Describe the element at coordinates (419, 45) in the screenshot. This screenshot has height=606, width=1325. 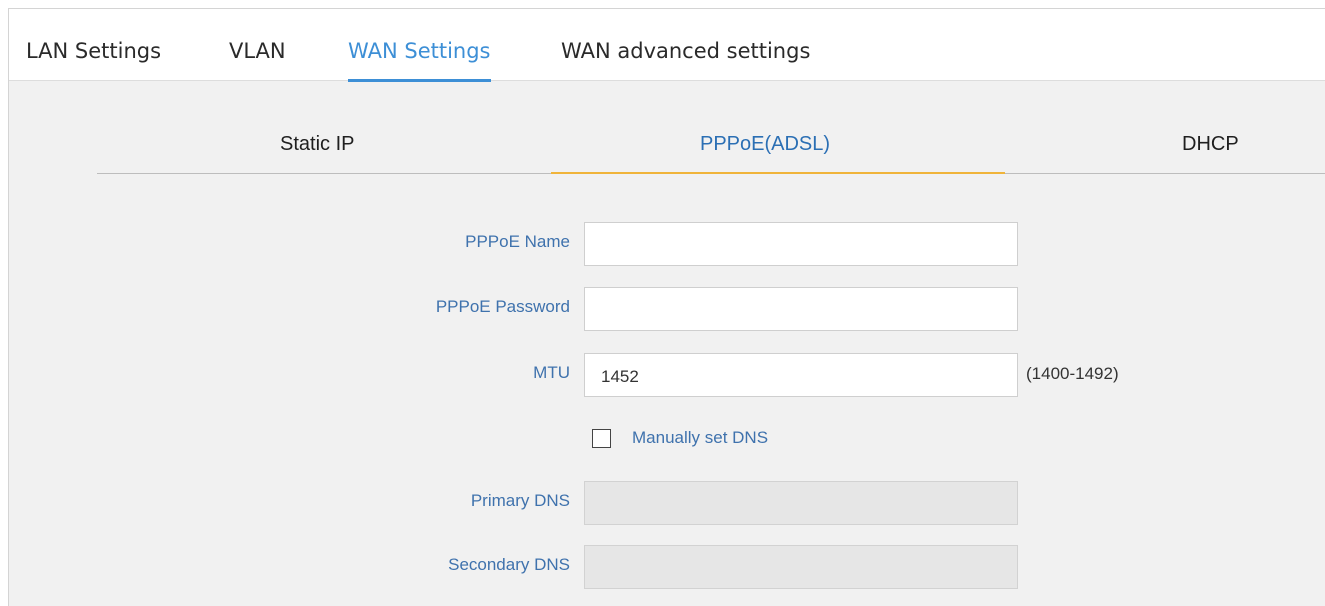
I see `tab-wan-settings: WAN Settings` at that location.